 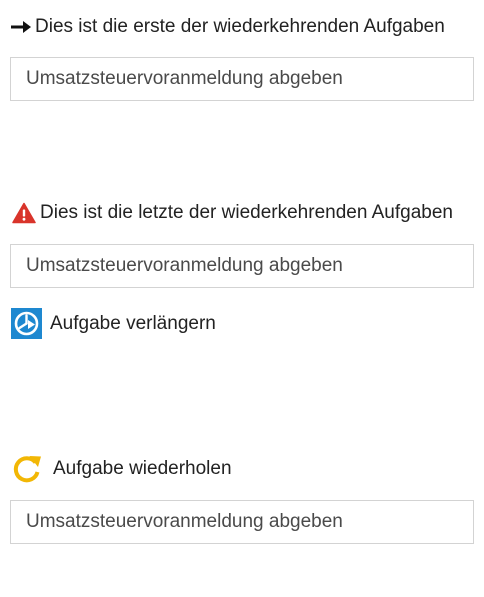 What do you see at coordinates (24, 213) in the screenshot?
I see `warning-triangle-icon` at bounding box center [24, 213].